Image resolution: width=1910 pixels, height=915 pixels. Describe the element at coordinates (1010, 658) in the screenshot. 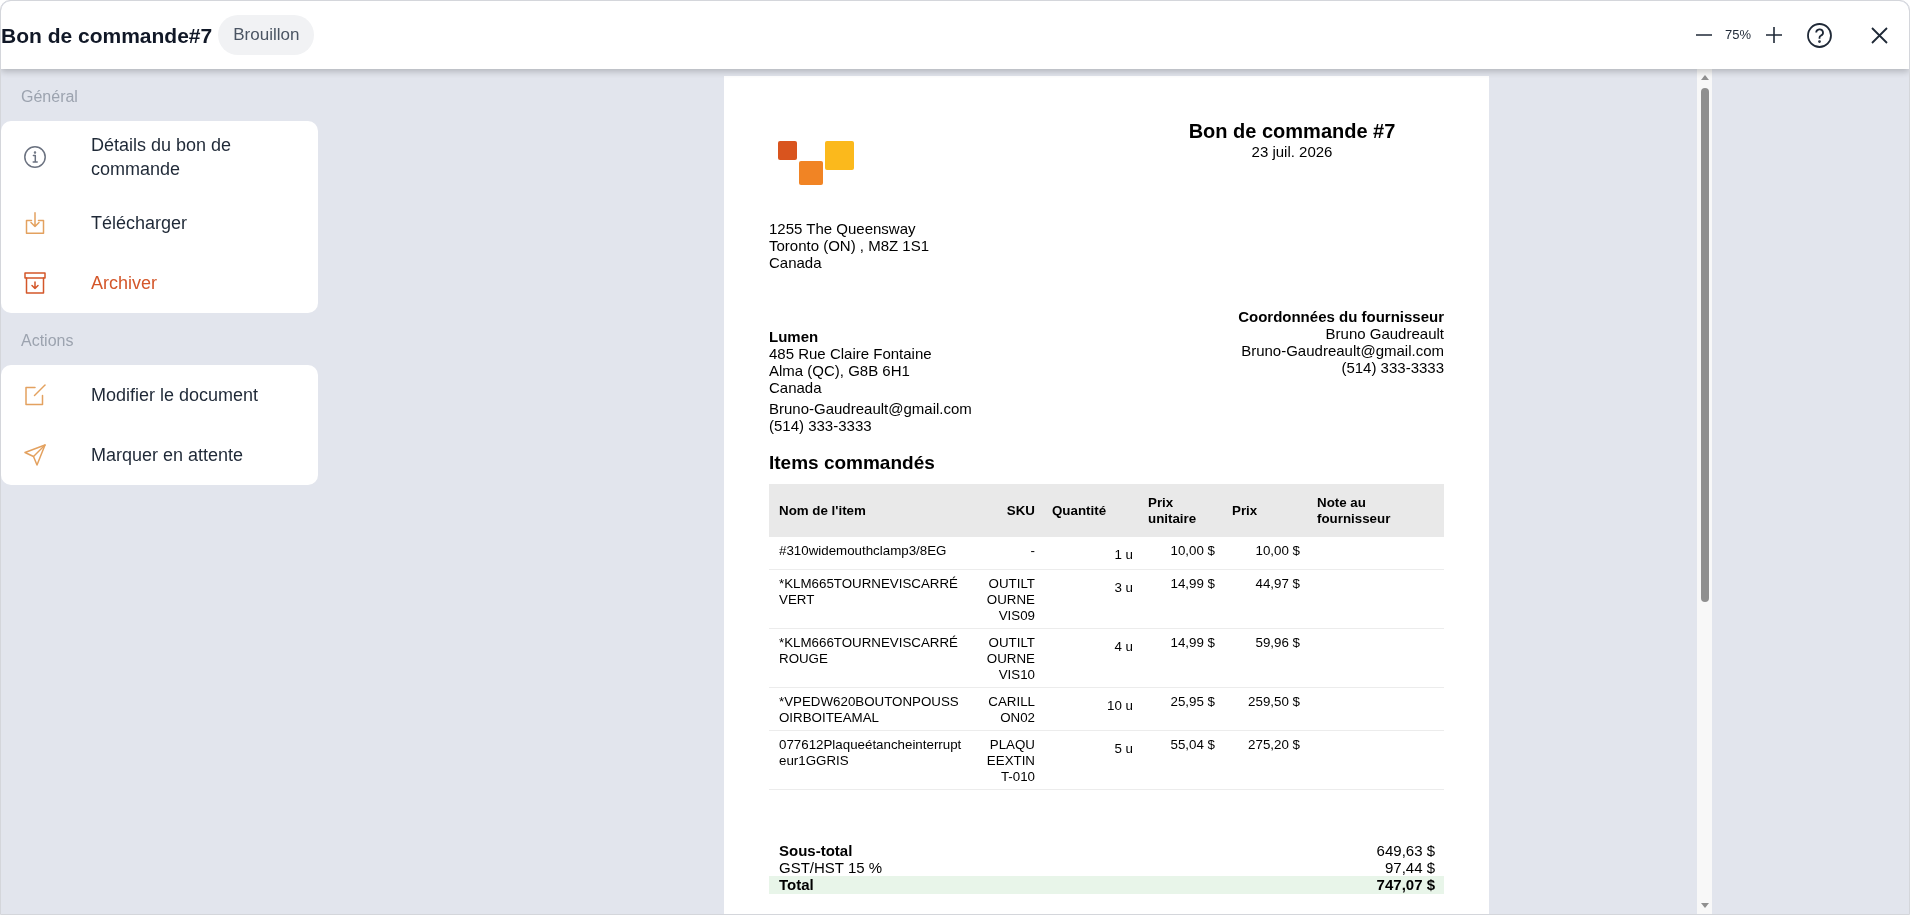

I see `table-cell: OUTILTOURNEVIS10` at that location.